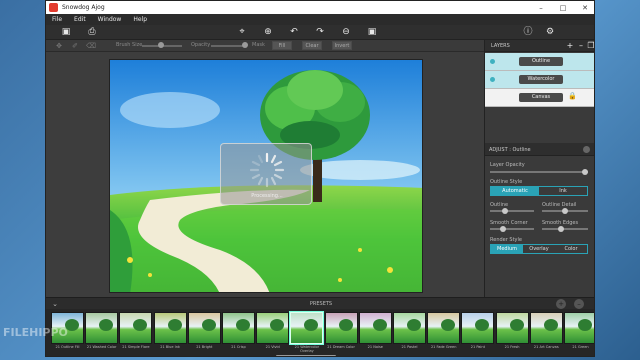 The image size is (640, 360). I want to click on render-style-overlay: Overlay, so click(539, 249).